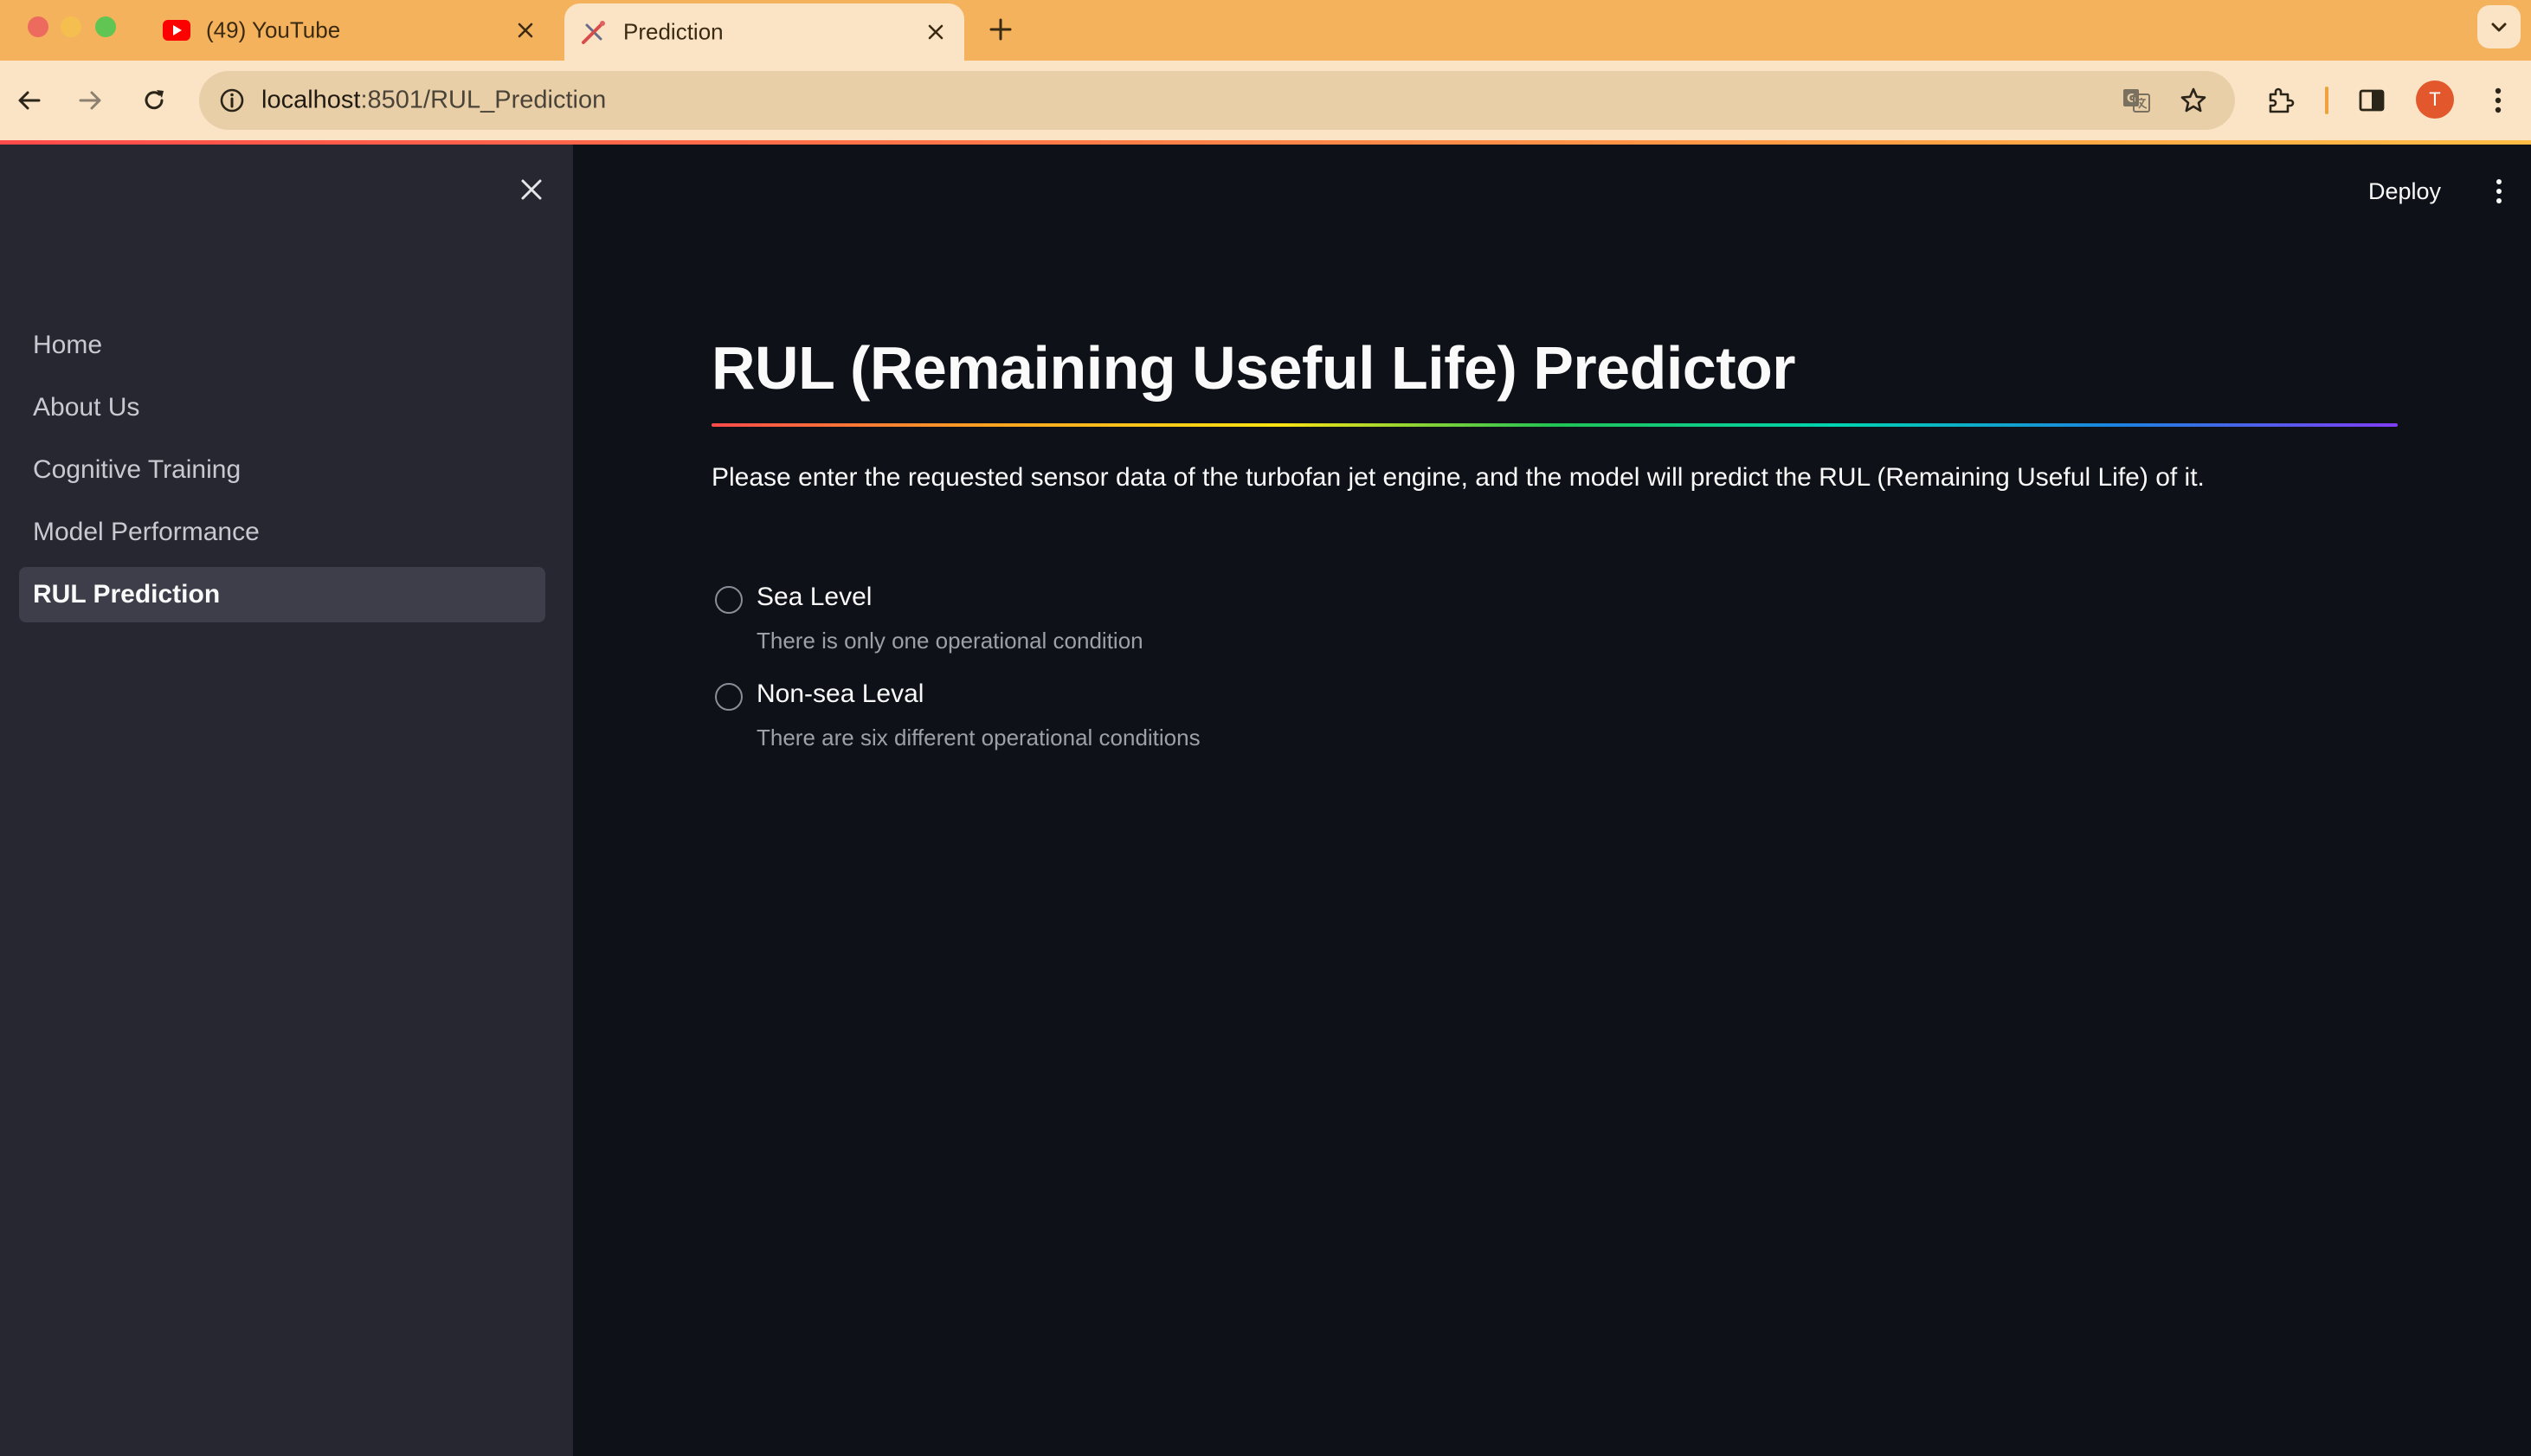 Image resolution: width=2531 pixels, height=1456 pixels. Describe the element at coordinates (764, 32) in the screenshot. I see `tab-prediction: Prediction` at that location.